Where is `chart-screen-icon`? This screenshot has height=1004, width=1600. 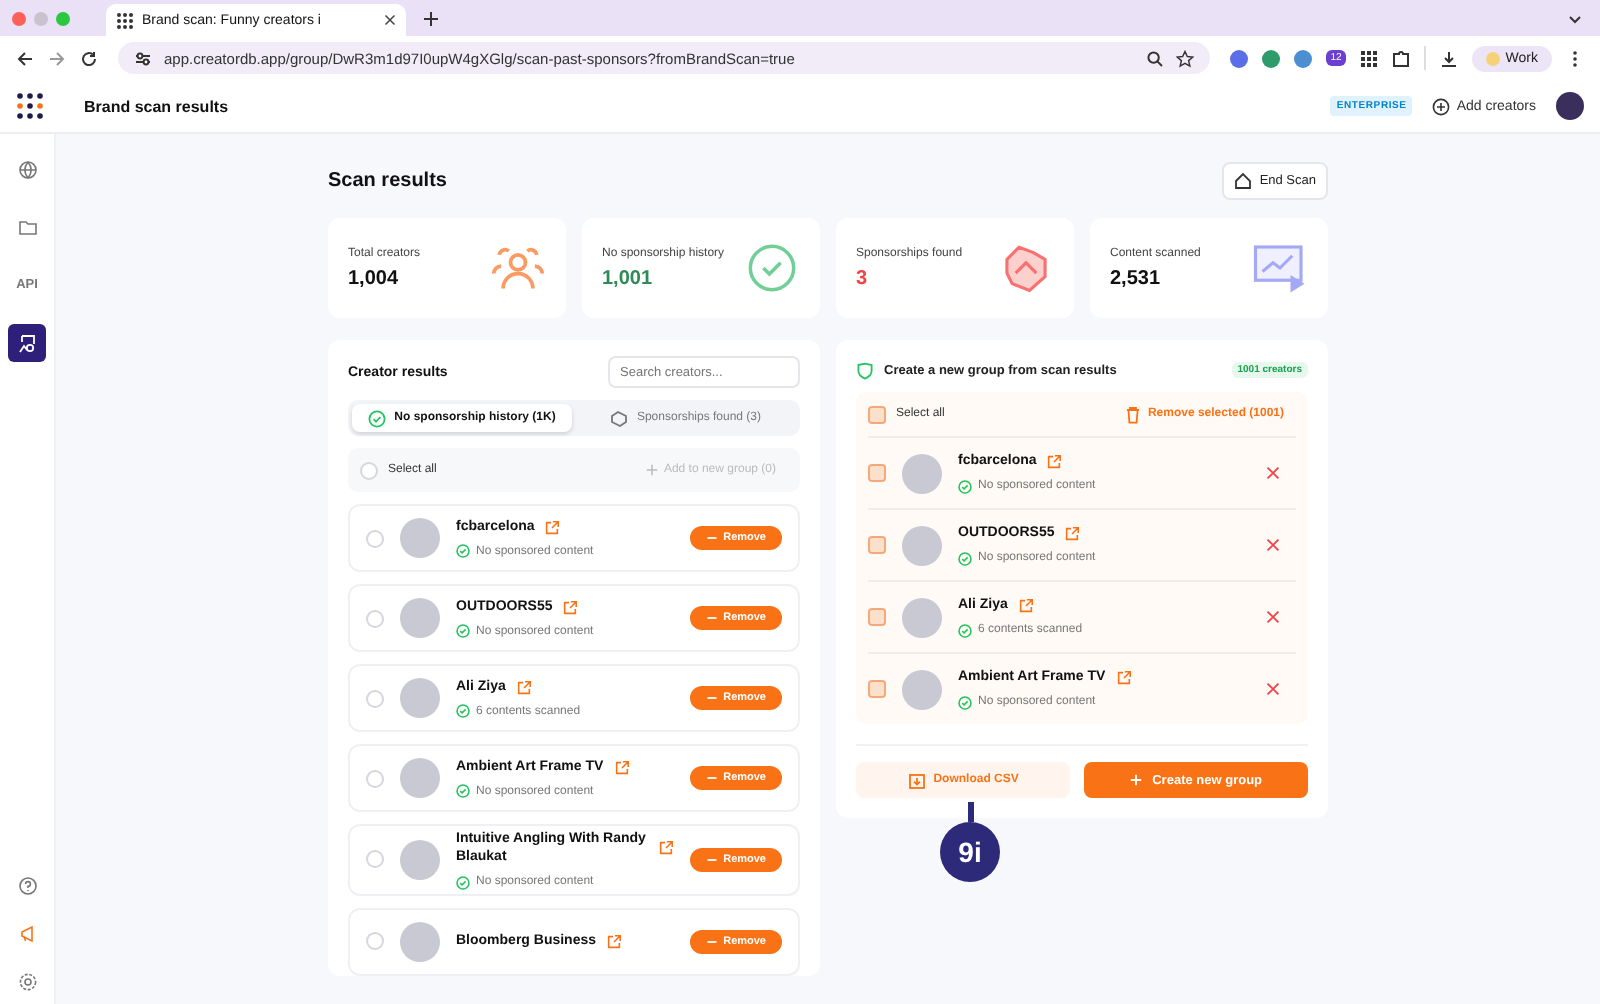 chart-screen-icon is located at coordinates (1280, 268).